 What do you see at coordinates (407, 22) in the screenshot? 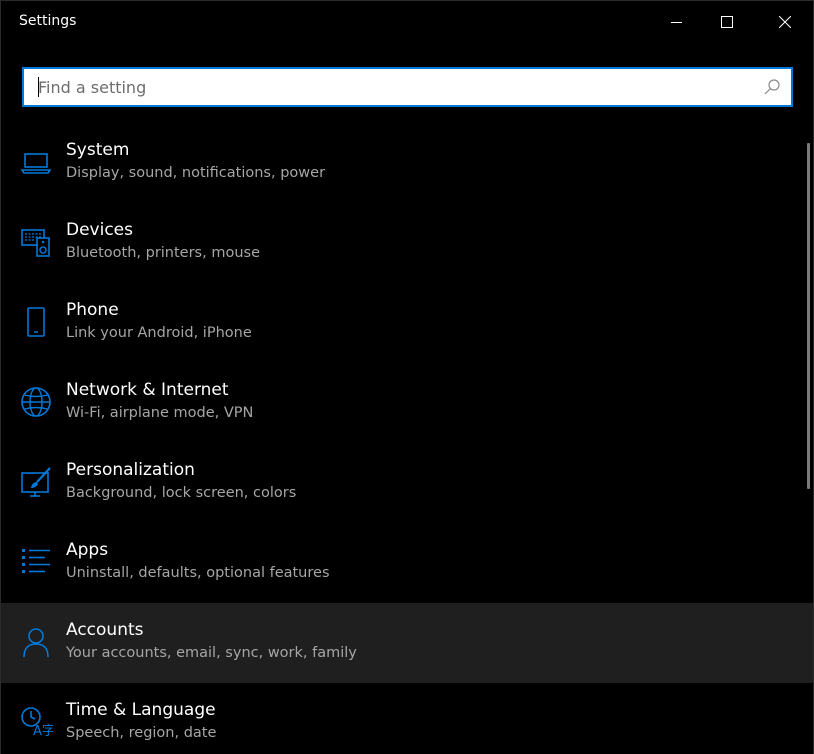
I see `title-bar: Settings` at bounding box center [407, 22].